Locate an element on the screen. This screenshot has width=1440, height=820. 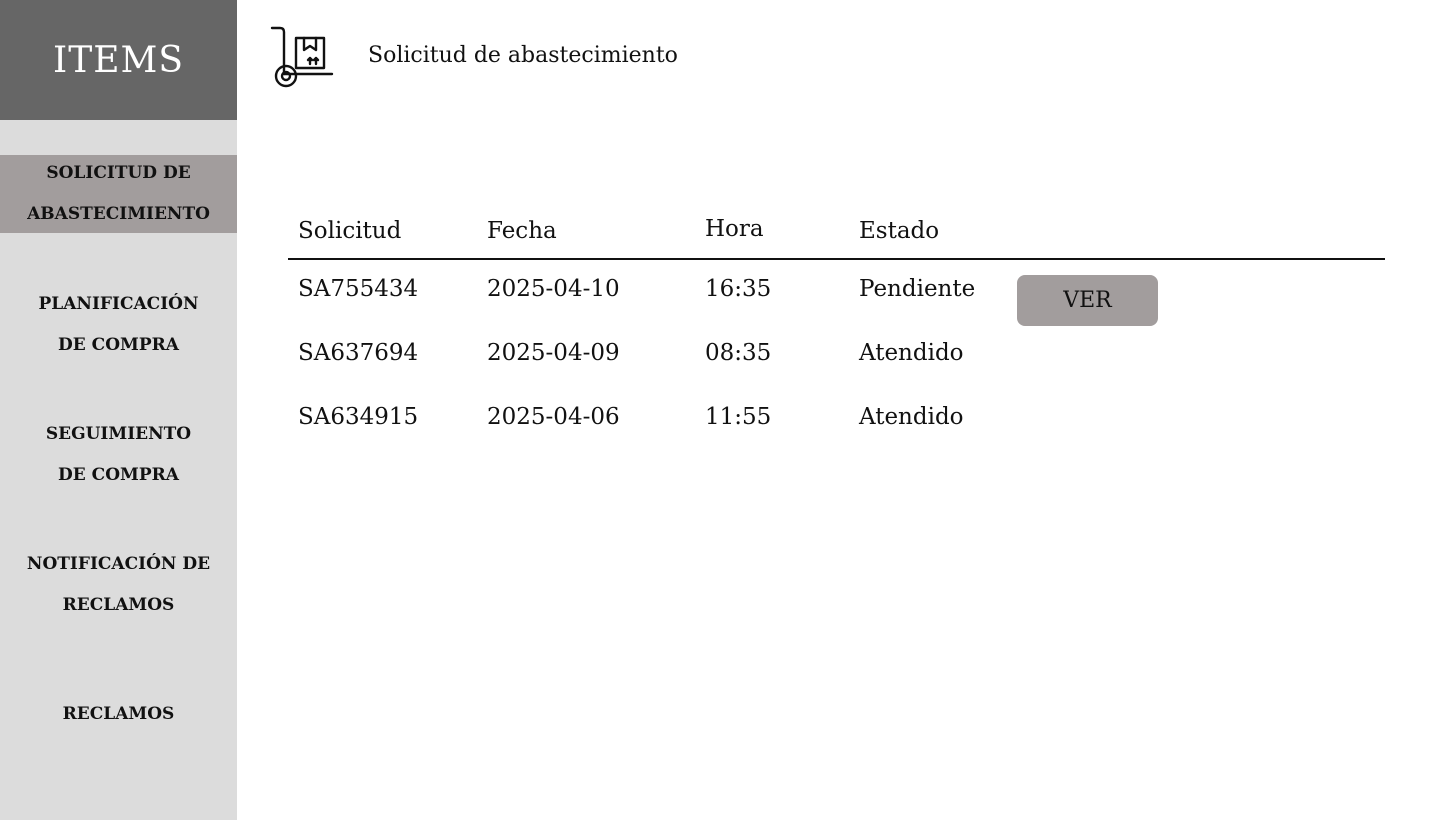
cell-solicitud: SA634915 is located at coordinates (358, 417).